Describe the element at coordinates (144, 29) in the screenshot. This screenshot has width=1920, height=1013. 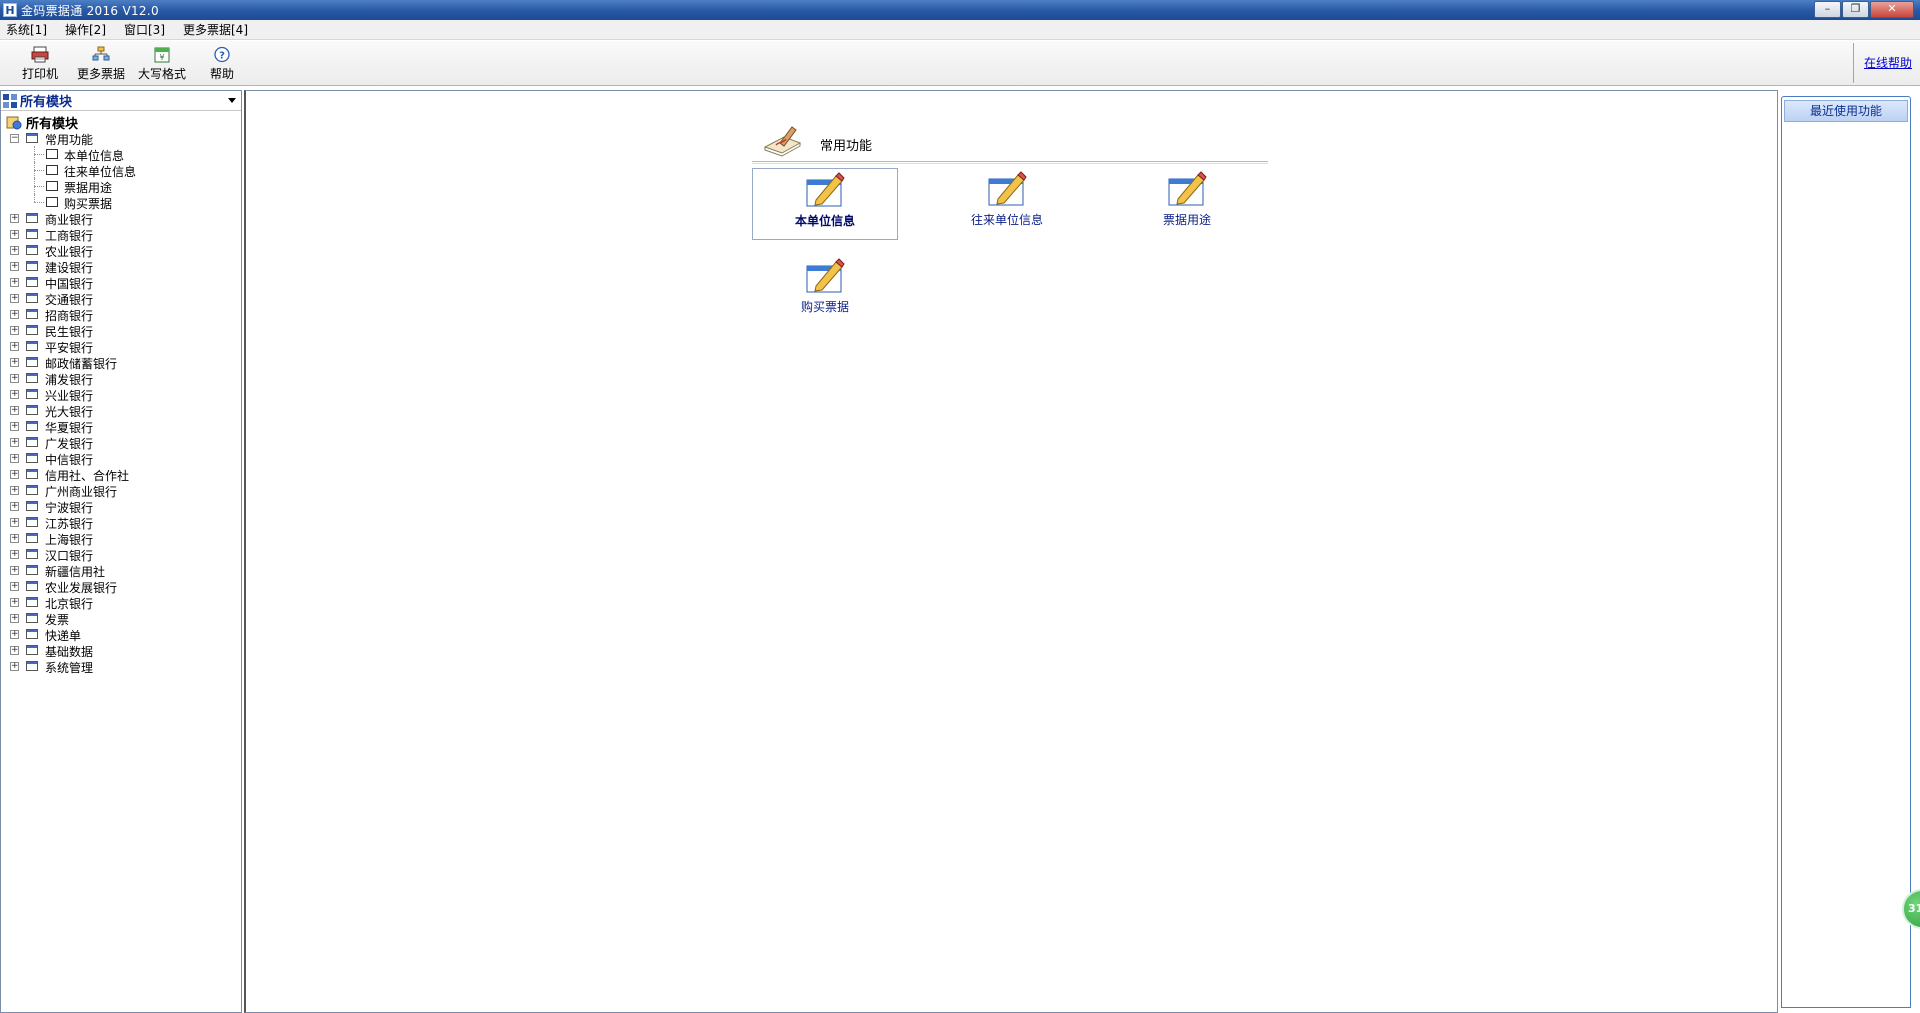
I see `menu-window: 窗口[3]` at that location.